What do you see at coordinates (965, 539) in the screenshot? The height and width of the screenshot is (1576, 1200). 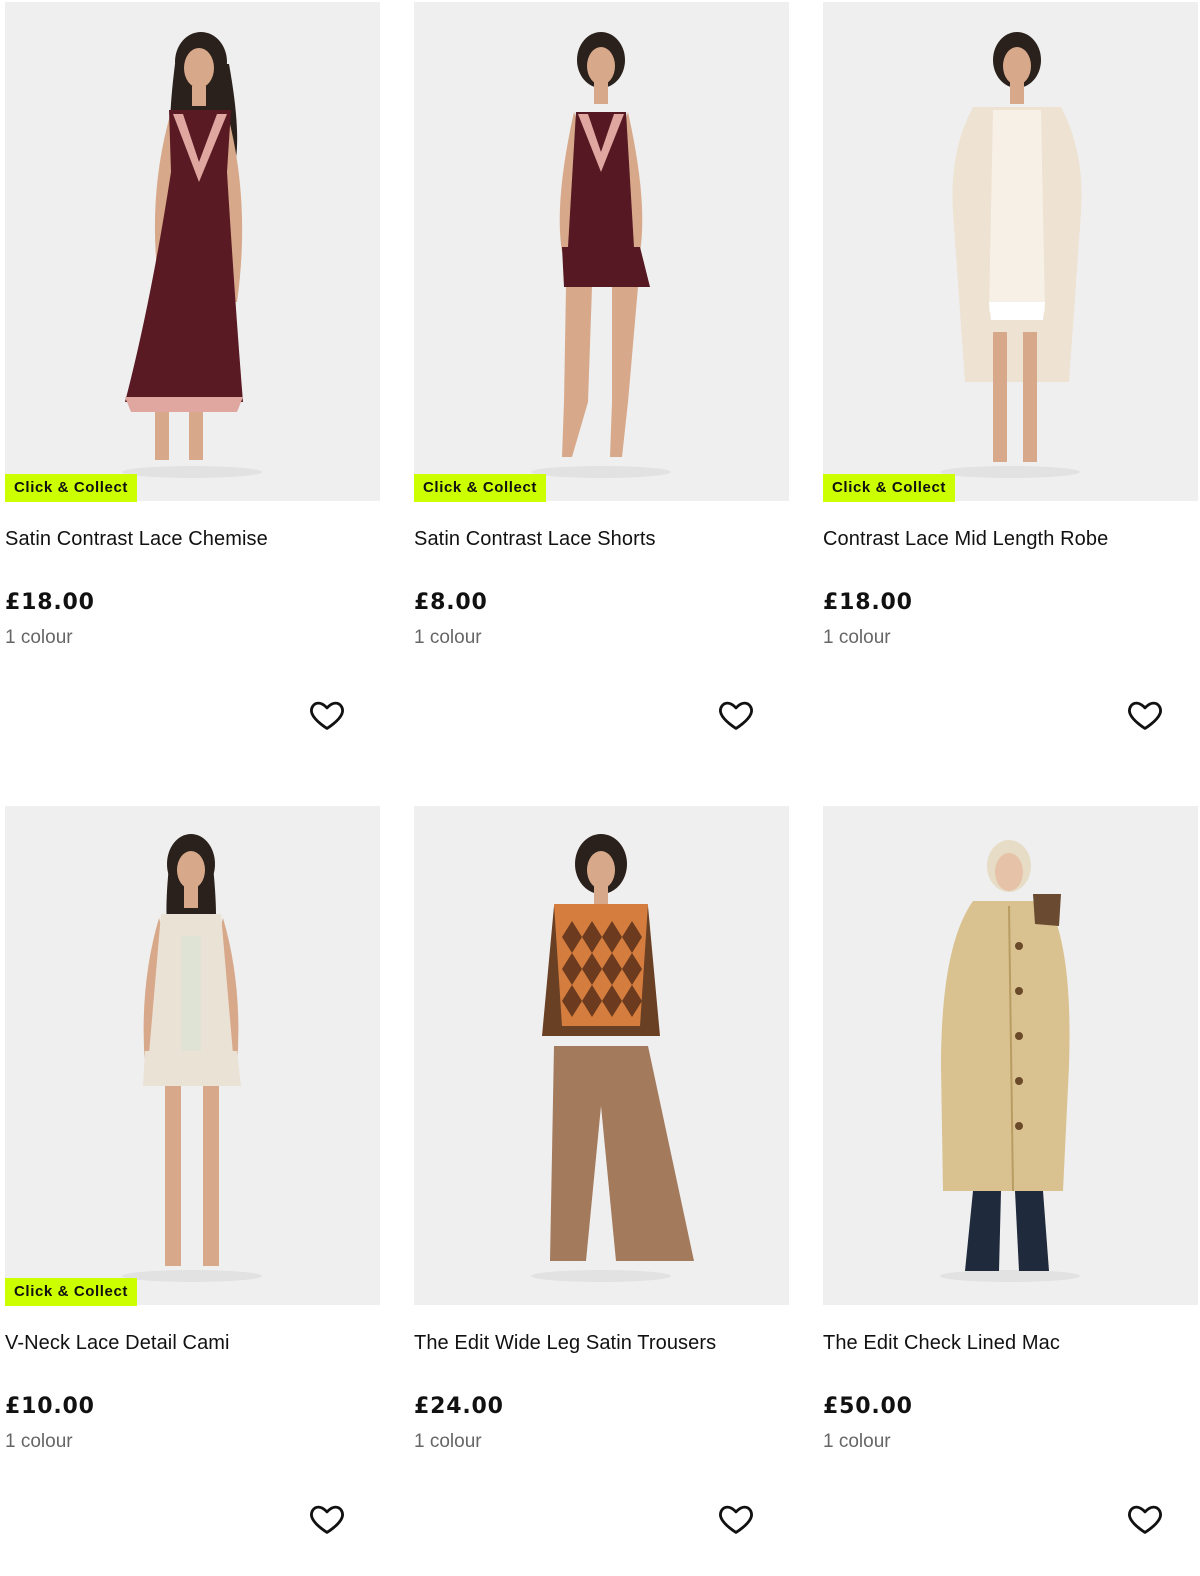 I see `product-name: Contrast Lace Mid Length Robe` at bounding box center [965, 539].